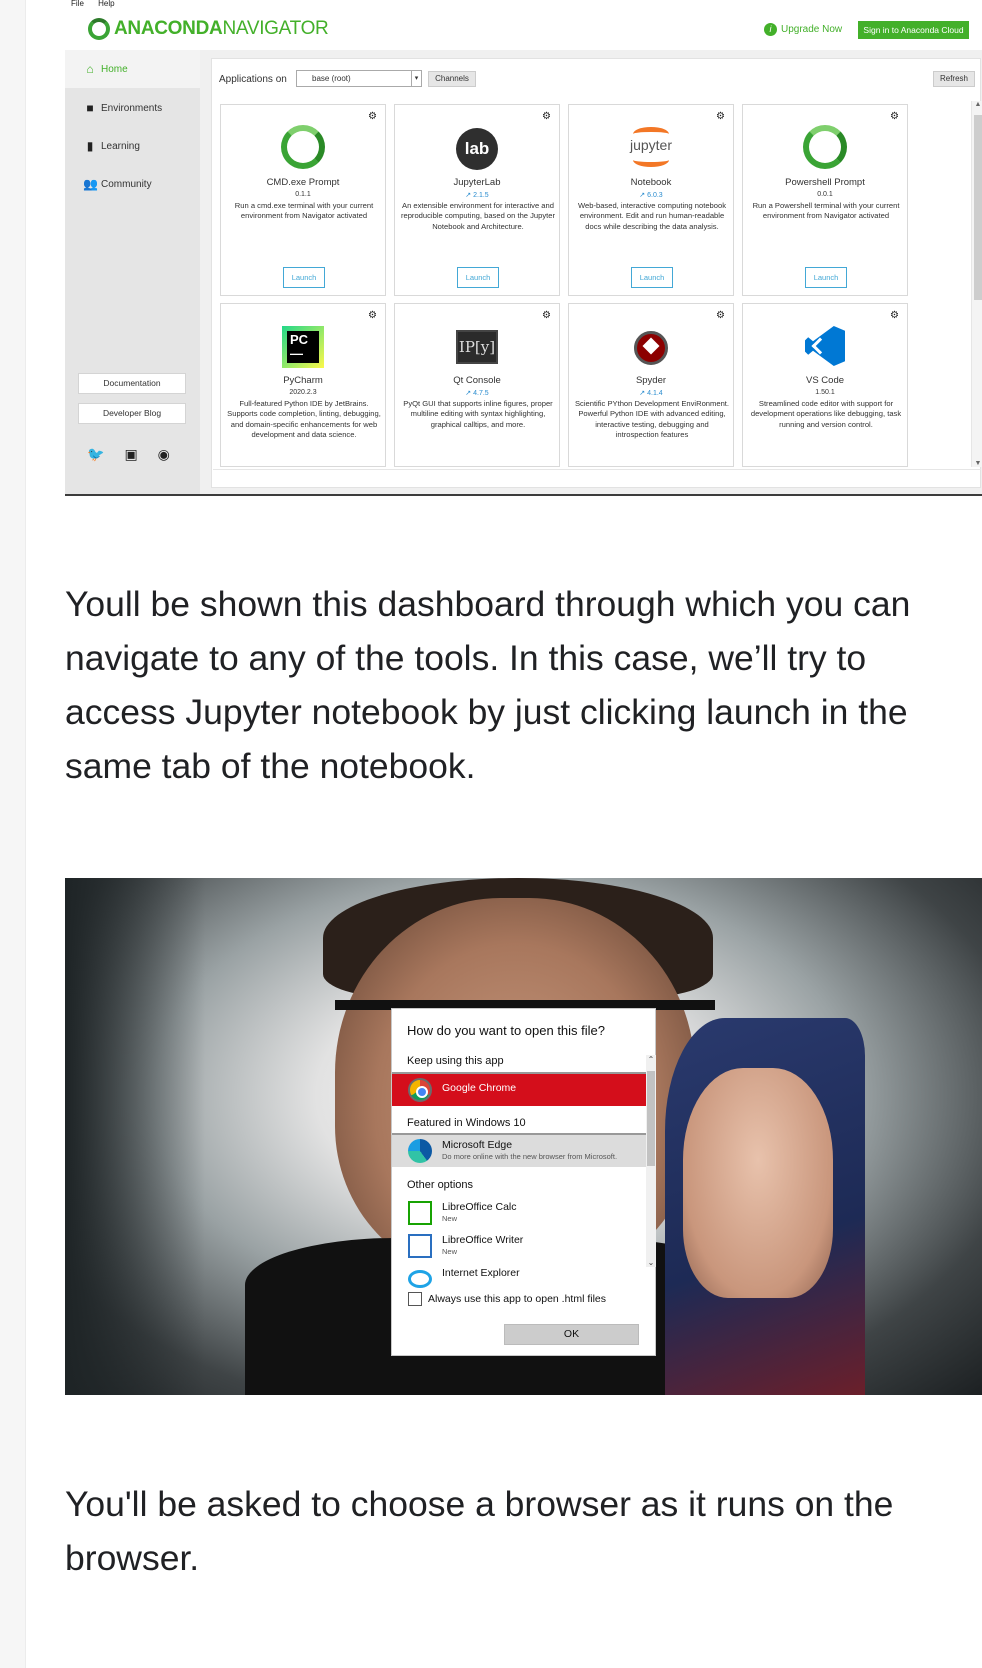 This screenshot has height=1668, width=982. I want to click on app-option-subtitle: New, so click(450, 1218).